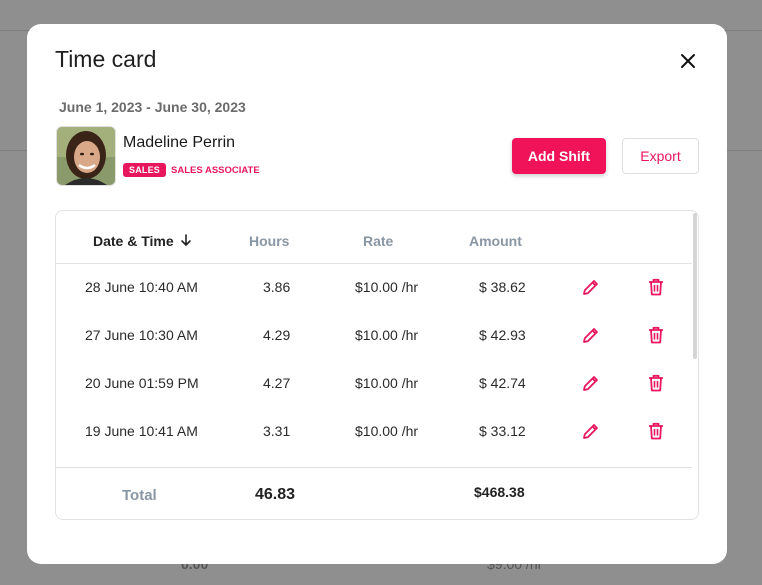 Image resolution: width=762 pixels, height=585 pixels. What do you see at coordinates (277, 383) in the screenshot?
I see `row-hours: 4.27` at bounding box center [277, 383].